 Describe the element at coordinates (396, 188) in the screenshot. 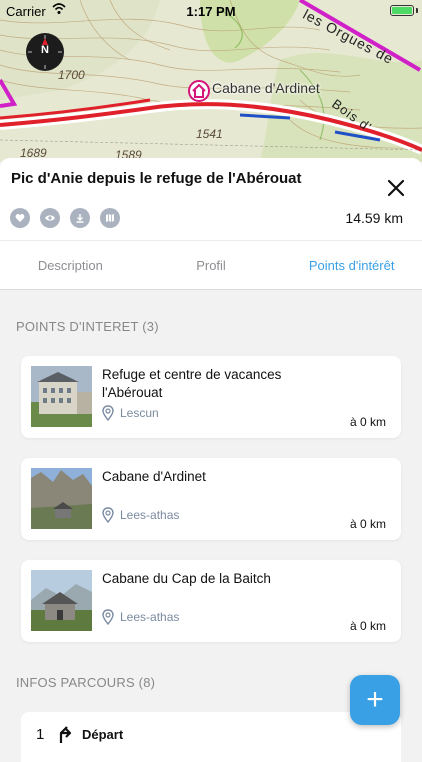

I see `close-icon` at that location.